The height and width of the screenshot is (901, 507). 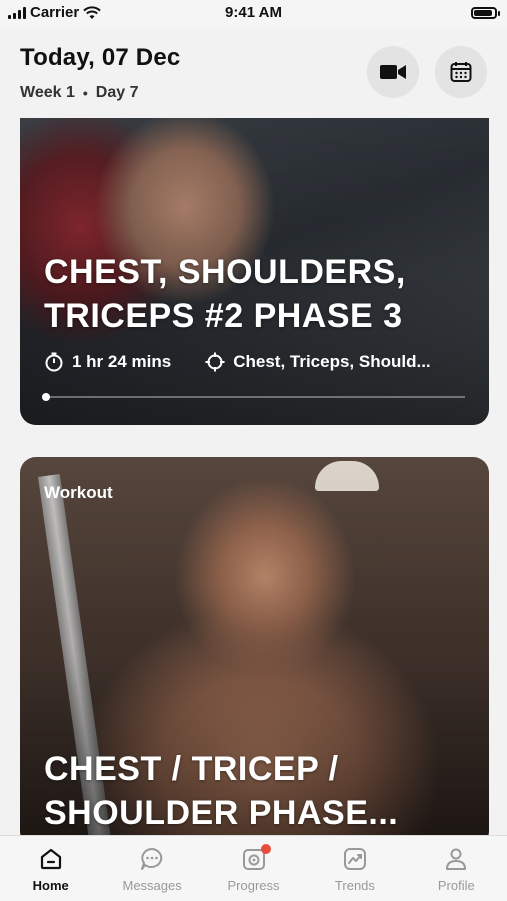 I want to click on profile-icon, so click(x=456, y=859).